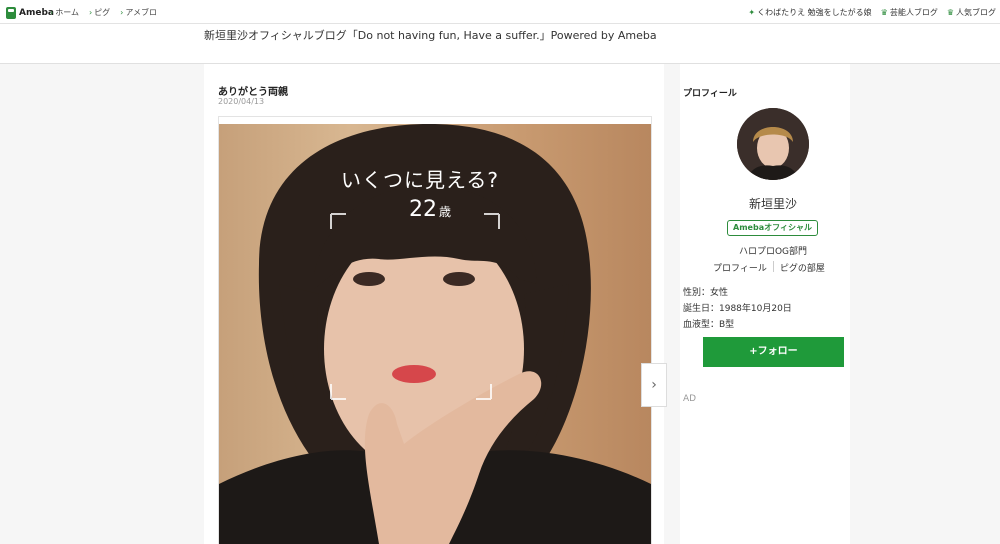 The width and height of the screenshot is (1000, 544). I want to click on article-title: ありがとう両親, so click(253, 90).